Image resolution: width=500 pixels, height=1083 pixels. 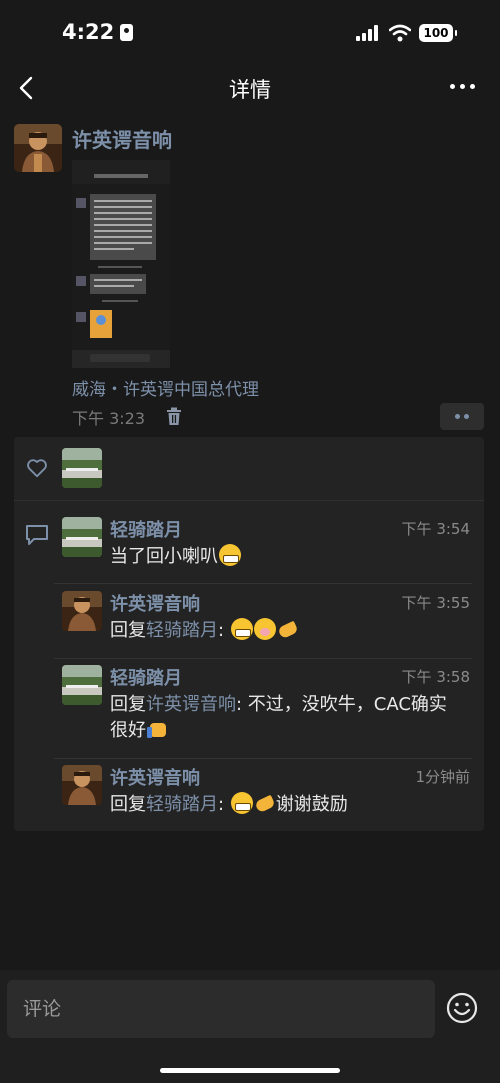 I want to click on person-badge-icon, so click(x=127, y=32).